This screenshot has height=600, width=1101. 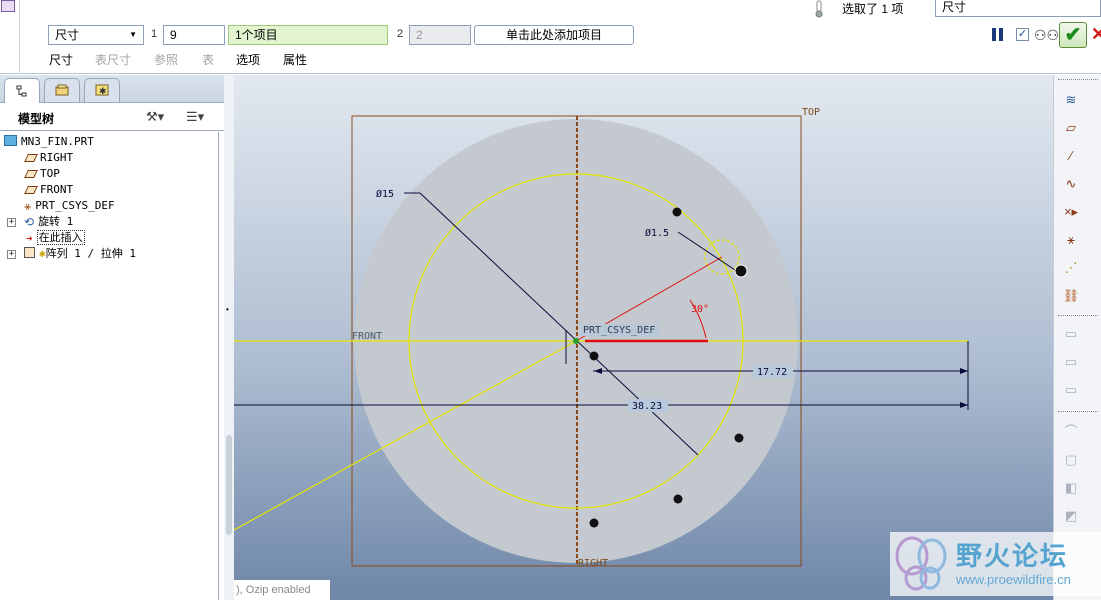 What do you see at coordinates (554, 35) in the screenshot?
I see `add-item-button: 单击此处添加项目` at bounding box center [554, 35].